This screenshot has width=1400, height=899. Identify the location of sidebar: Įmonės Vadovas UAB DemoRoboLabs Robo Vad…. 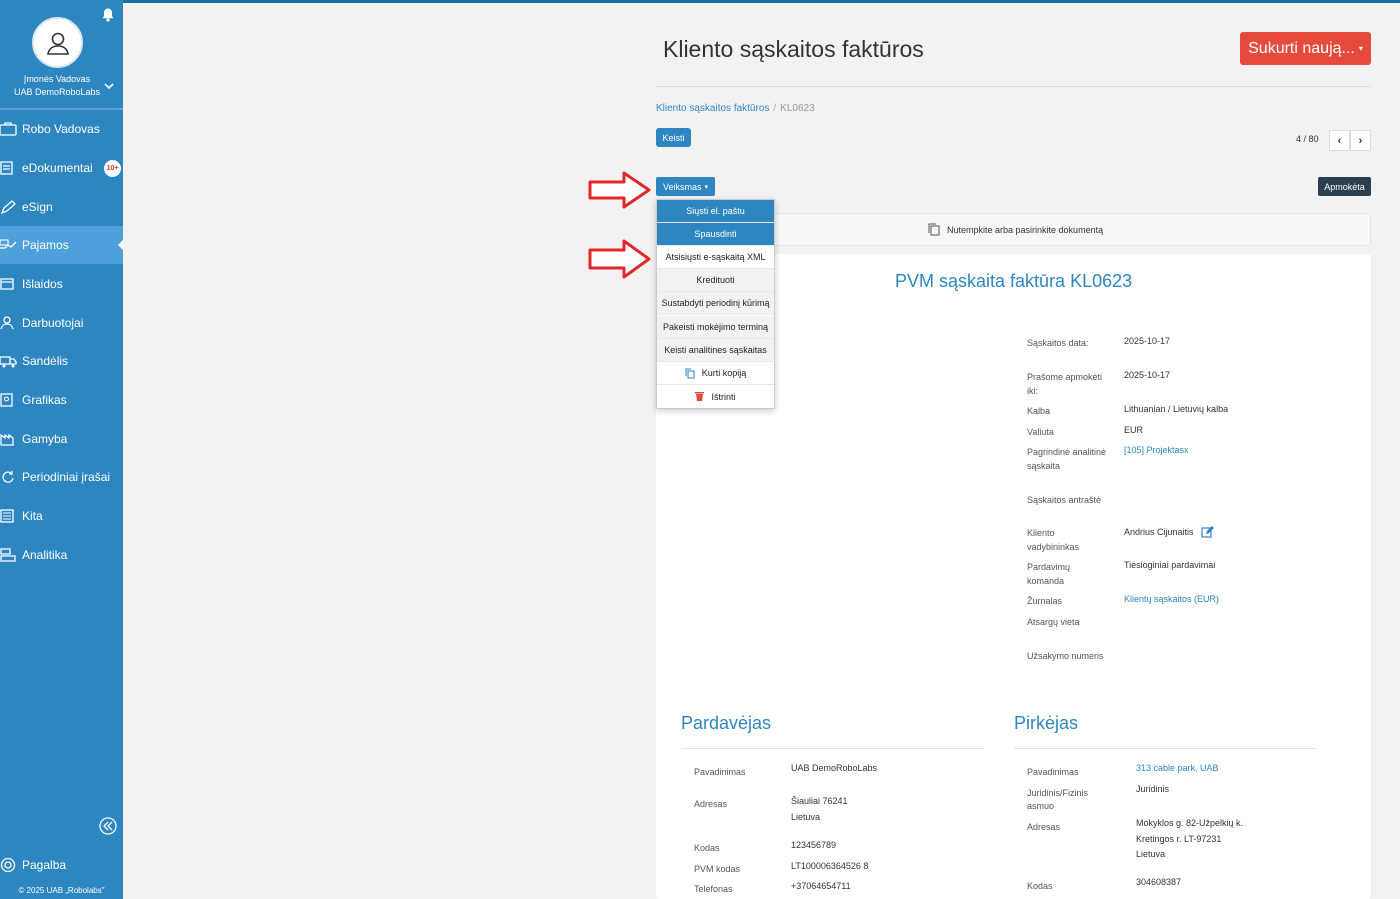
(61, 449).